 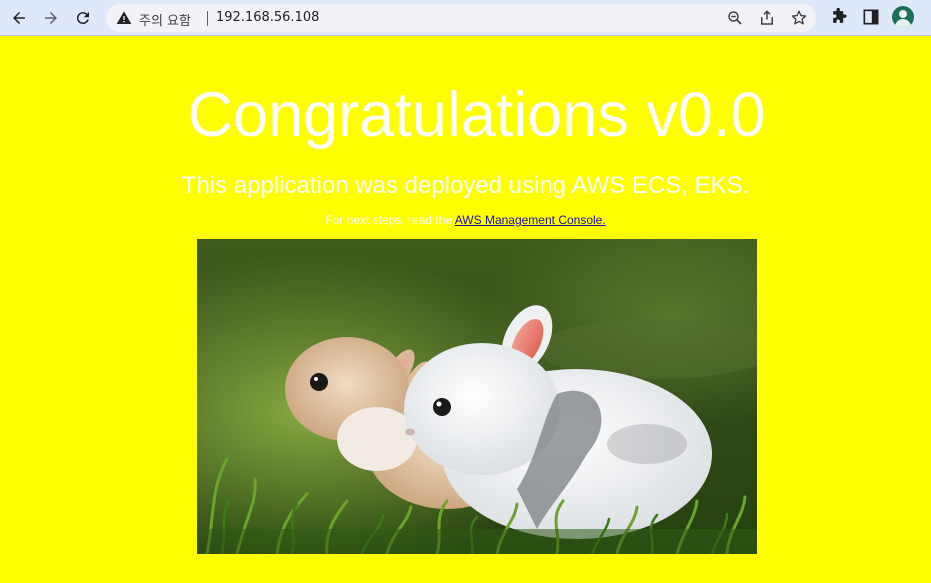 I want to click on next-steps-text: For next steps, read the, so click(x=390, y=220).